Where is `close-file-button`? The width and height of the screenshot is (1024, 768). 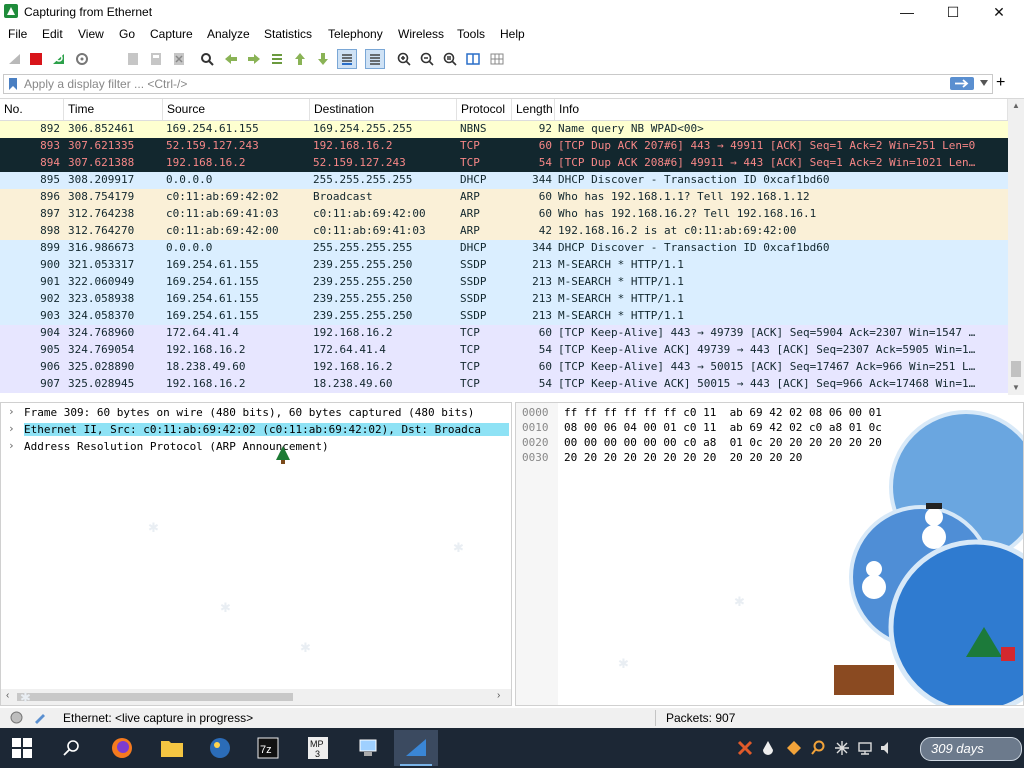
close-file-button is located at coordinates (179, 59).